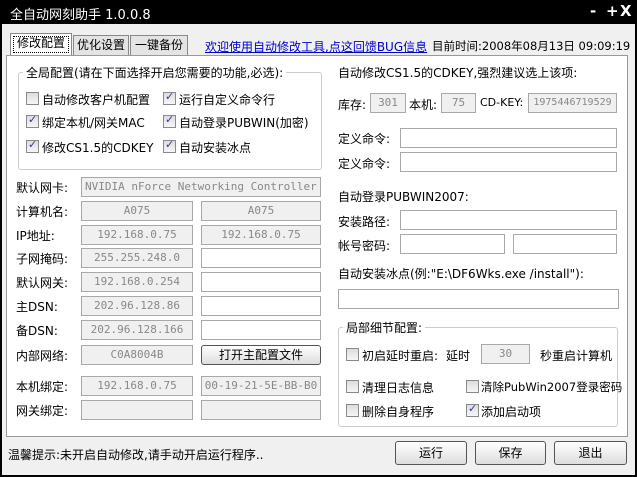 Image resolution: width=637 pixels, height=477 pixels. What do you see at coordinates (37, 331) in the screenshot?
I see `row-label: 备DSN:` at bounding box center [37, 331].